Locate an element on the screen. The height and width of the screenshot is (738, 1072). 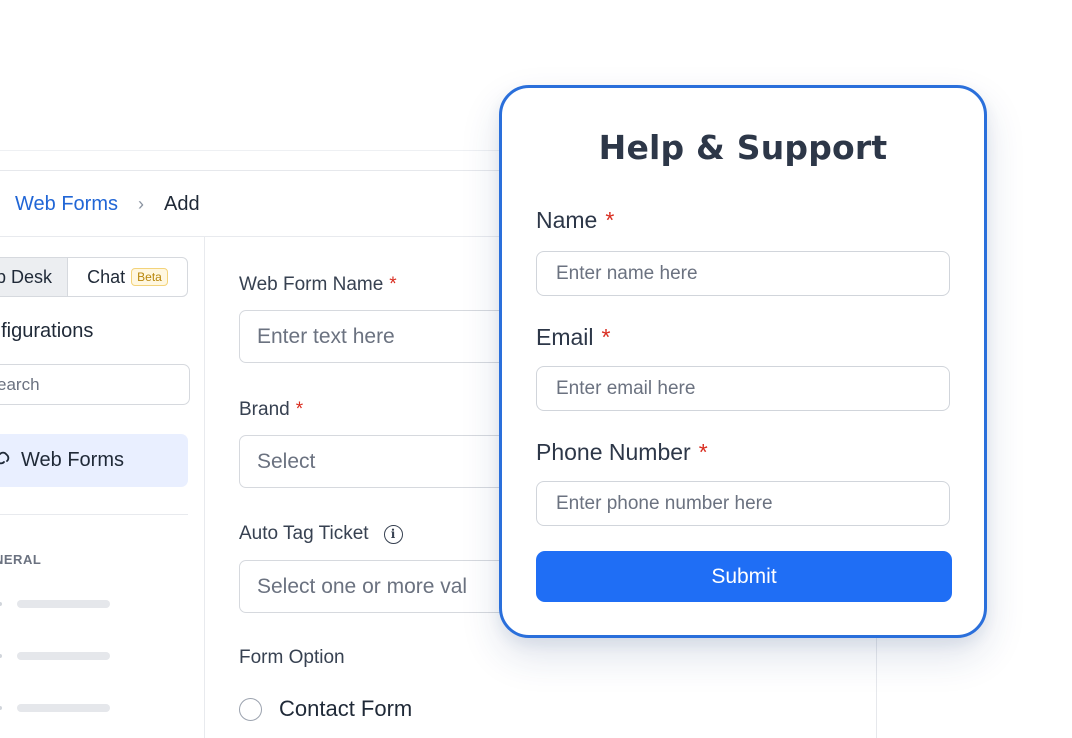
web-form-name-label: Web Form Name * is located at coordinates (318, 285).